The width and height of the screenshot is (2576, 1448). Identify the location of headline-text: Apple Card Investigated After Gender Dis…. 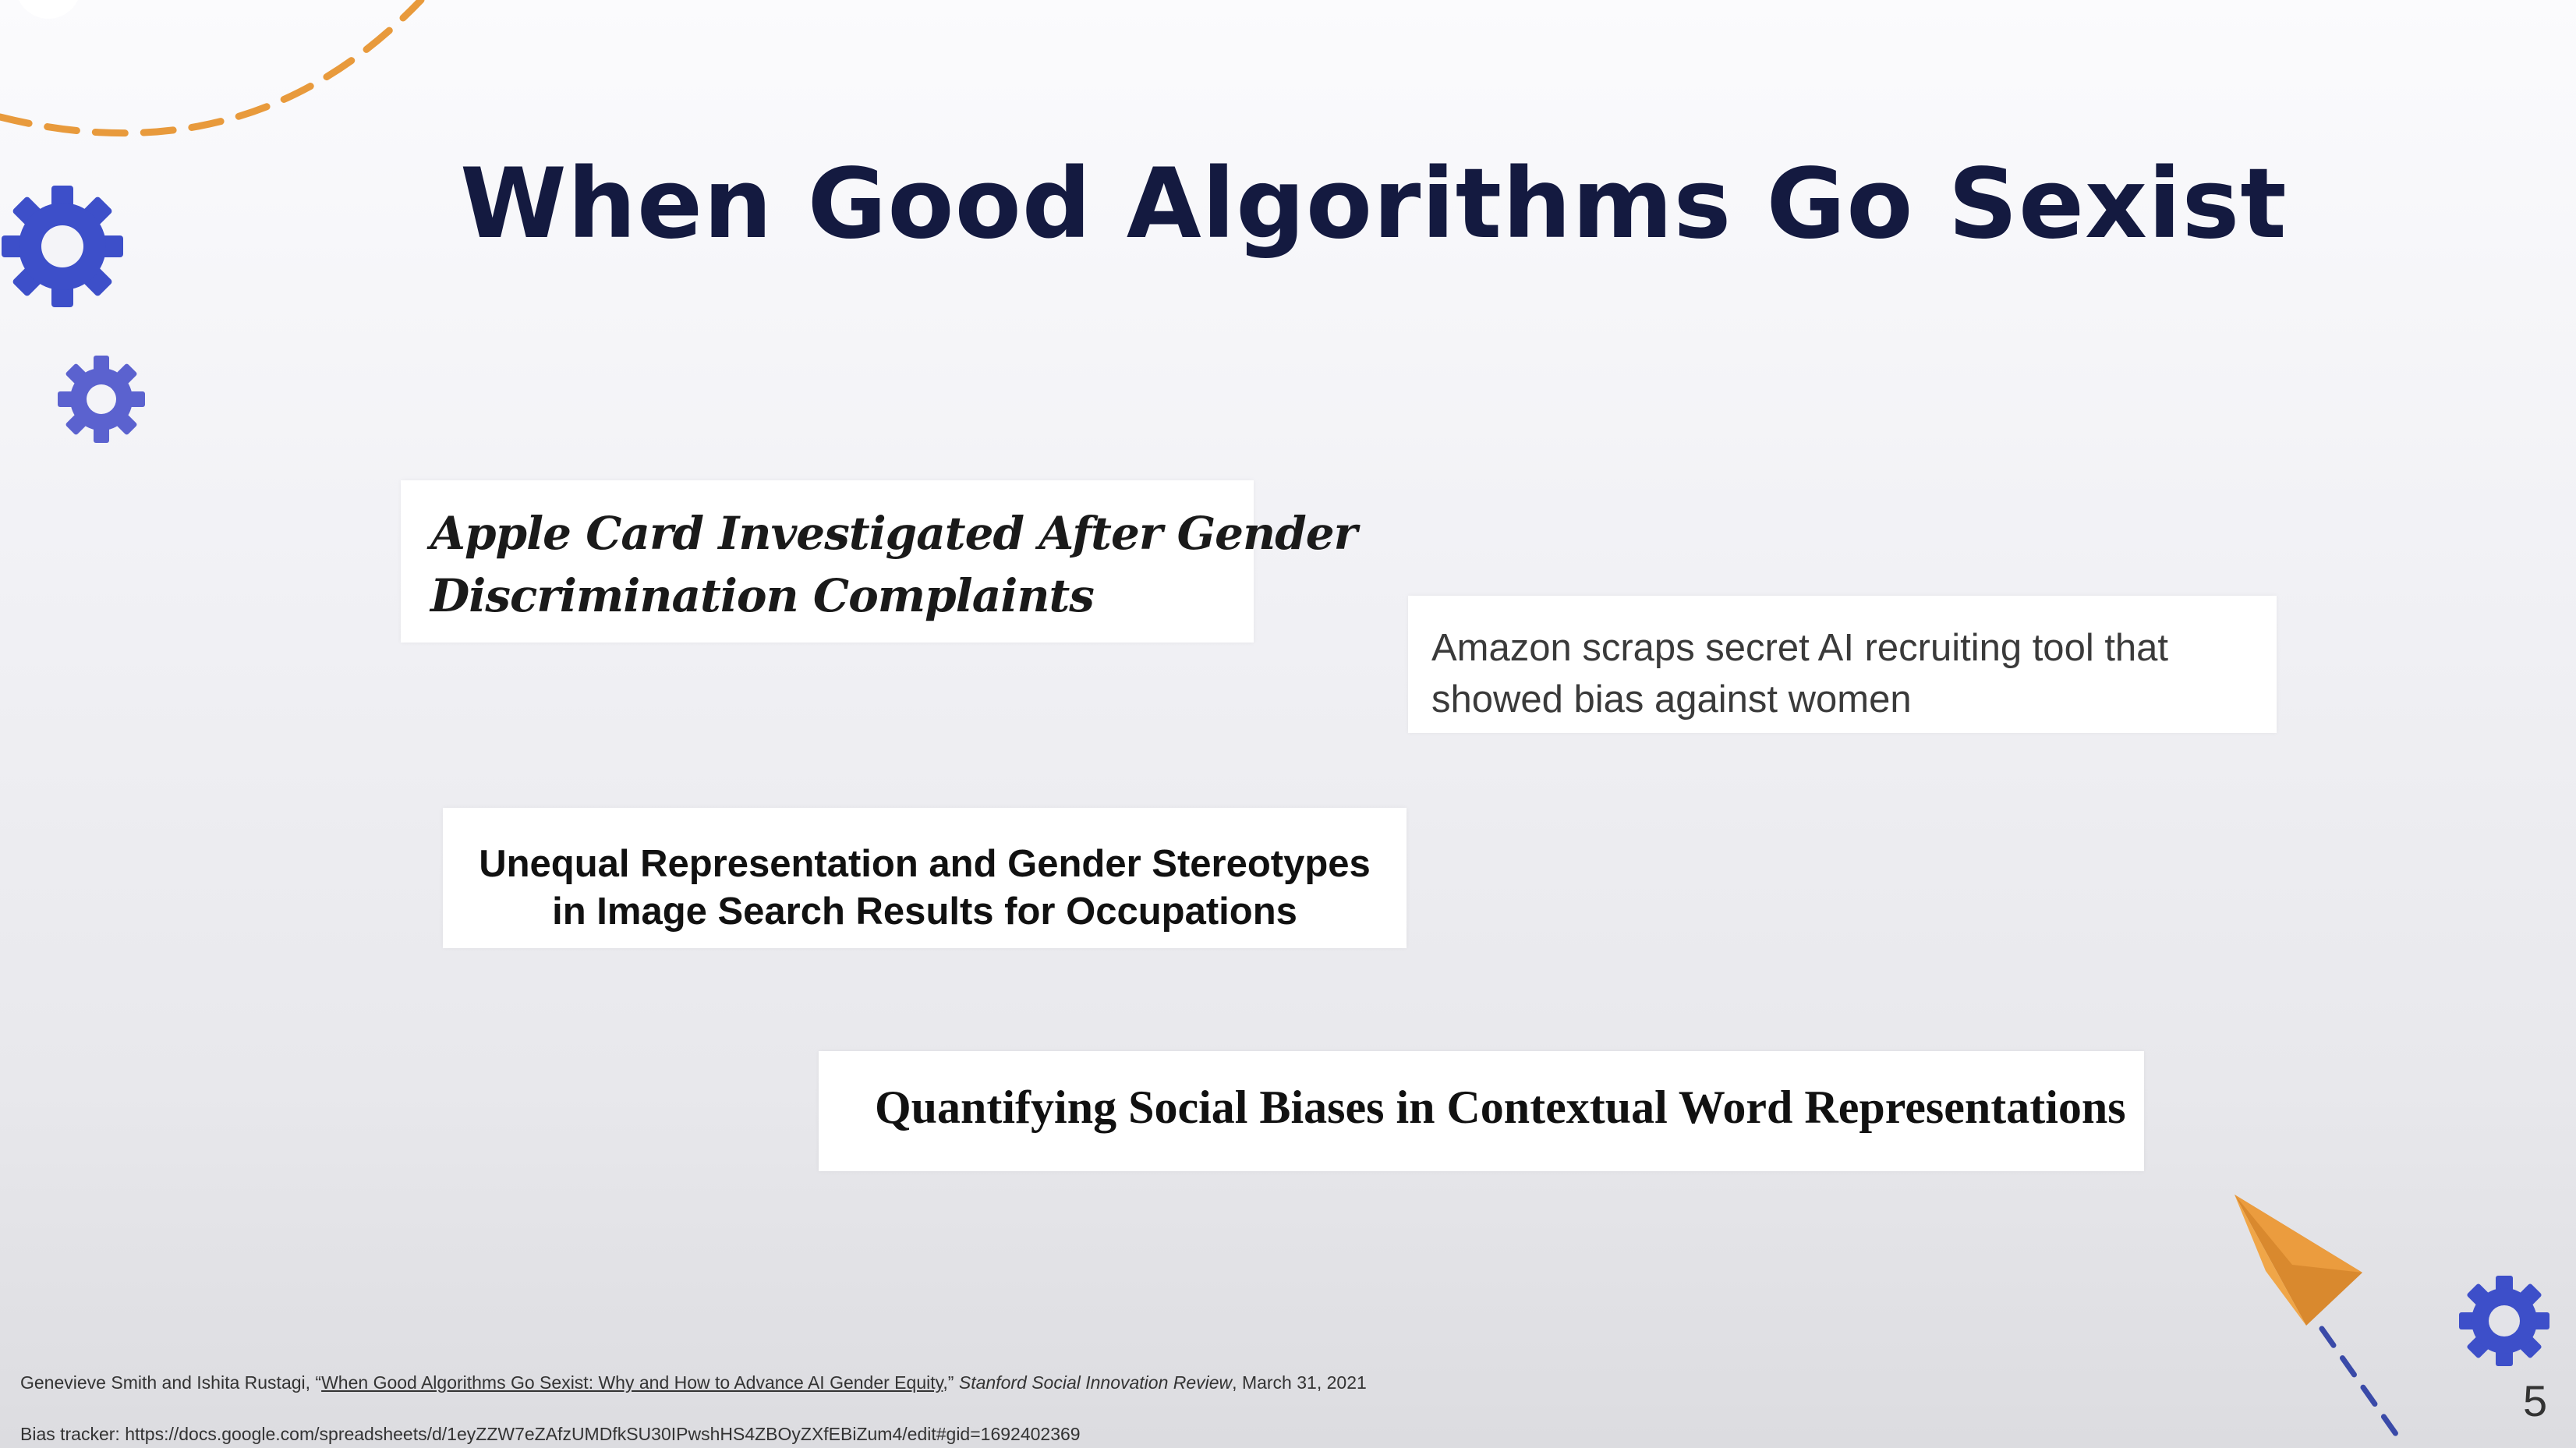
(893, 564).